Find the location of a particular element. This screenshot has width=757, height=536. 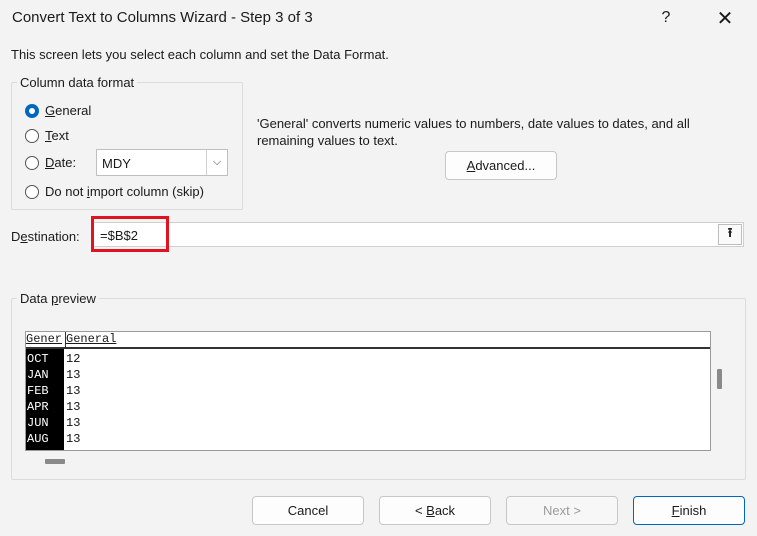

general-radio is located at coordinates (32, 110).